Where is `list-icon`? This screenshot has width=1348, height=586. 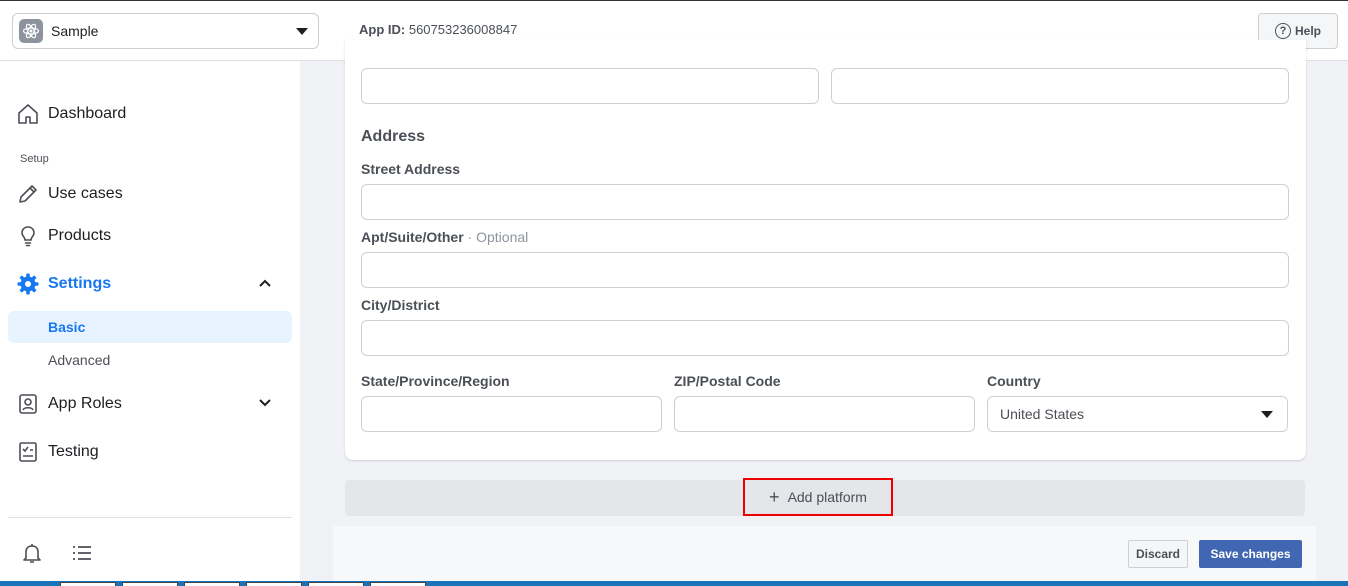 list-icon is located at coordinates (82, 555).